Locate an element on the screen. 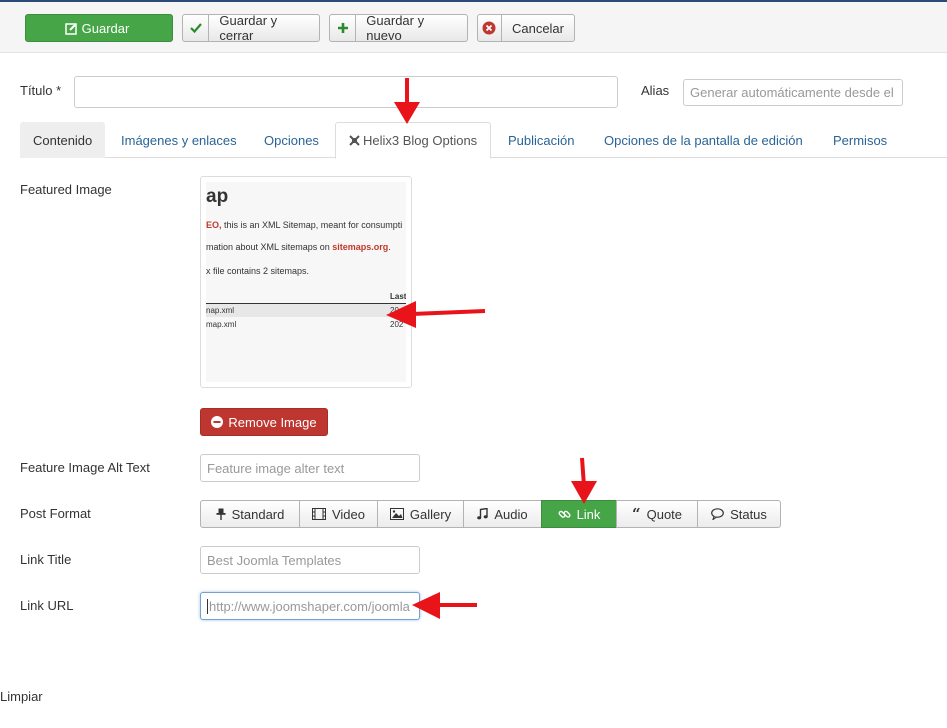  text-caret is located at coordinates (207, 606).